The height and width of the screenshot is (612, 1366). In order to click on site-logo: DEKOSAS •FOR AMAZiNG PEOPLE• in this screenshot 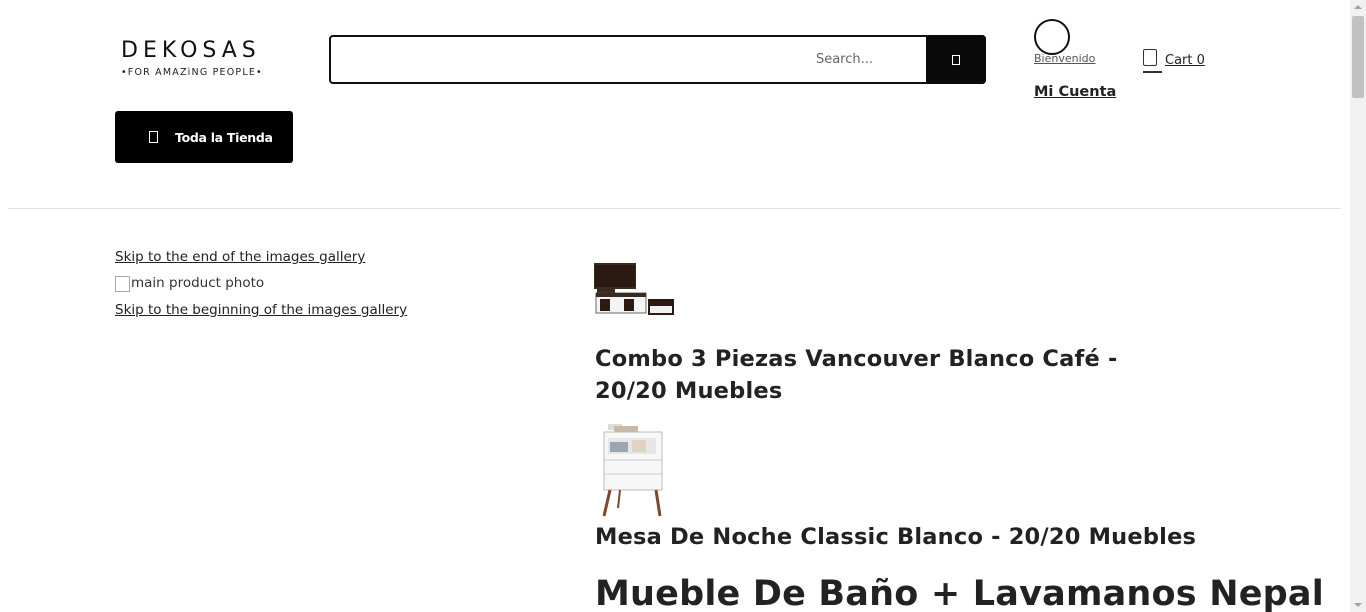, I will do `click(194, 58)`.